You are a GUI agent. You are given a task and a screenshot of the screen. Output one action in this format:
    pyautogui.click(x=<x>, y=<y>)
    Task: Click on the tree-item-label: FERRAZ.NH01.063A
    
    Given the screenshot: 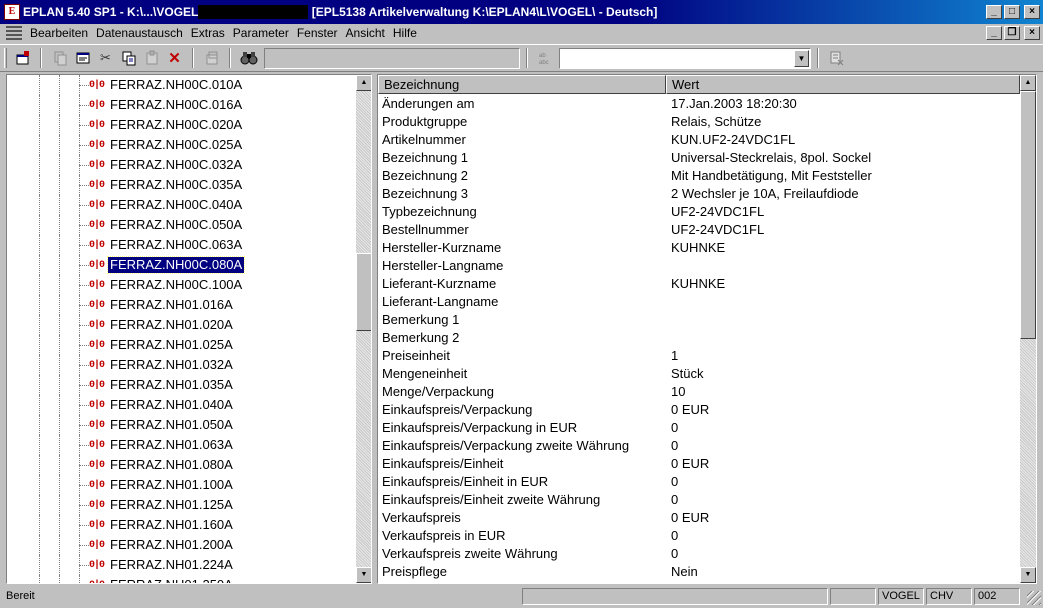 What is the action you would take?
    pyautogui.click(x=171, y=445)
    